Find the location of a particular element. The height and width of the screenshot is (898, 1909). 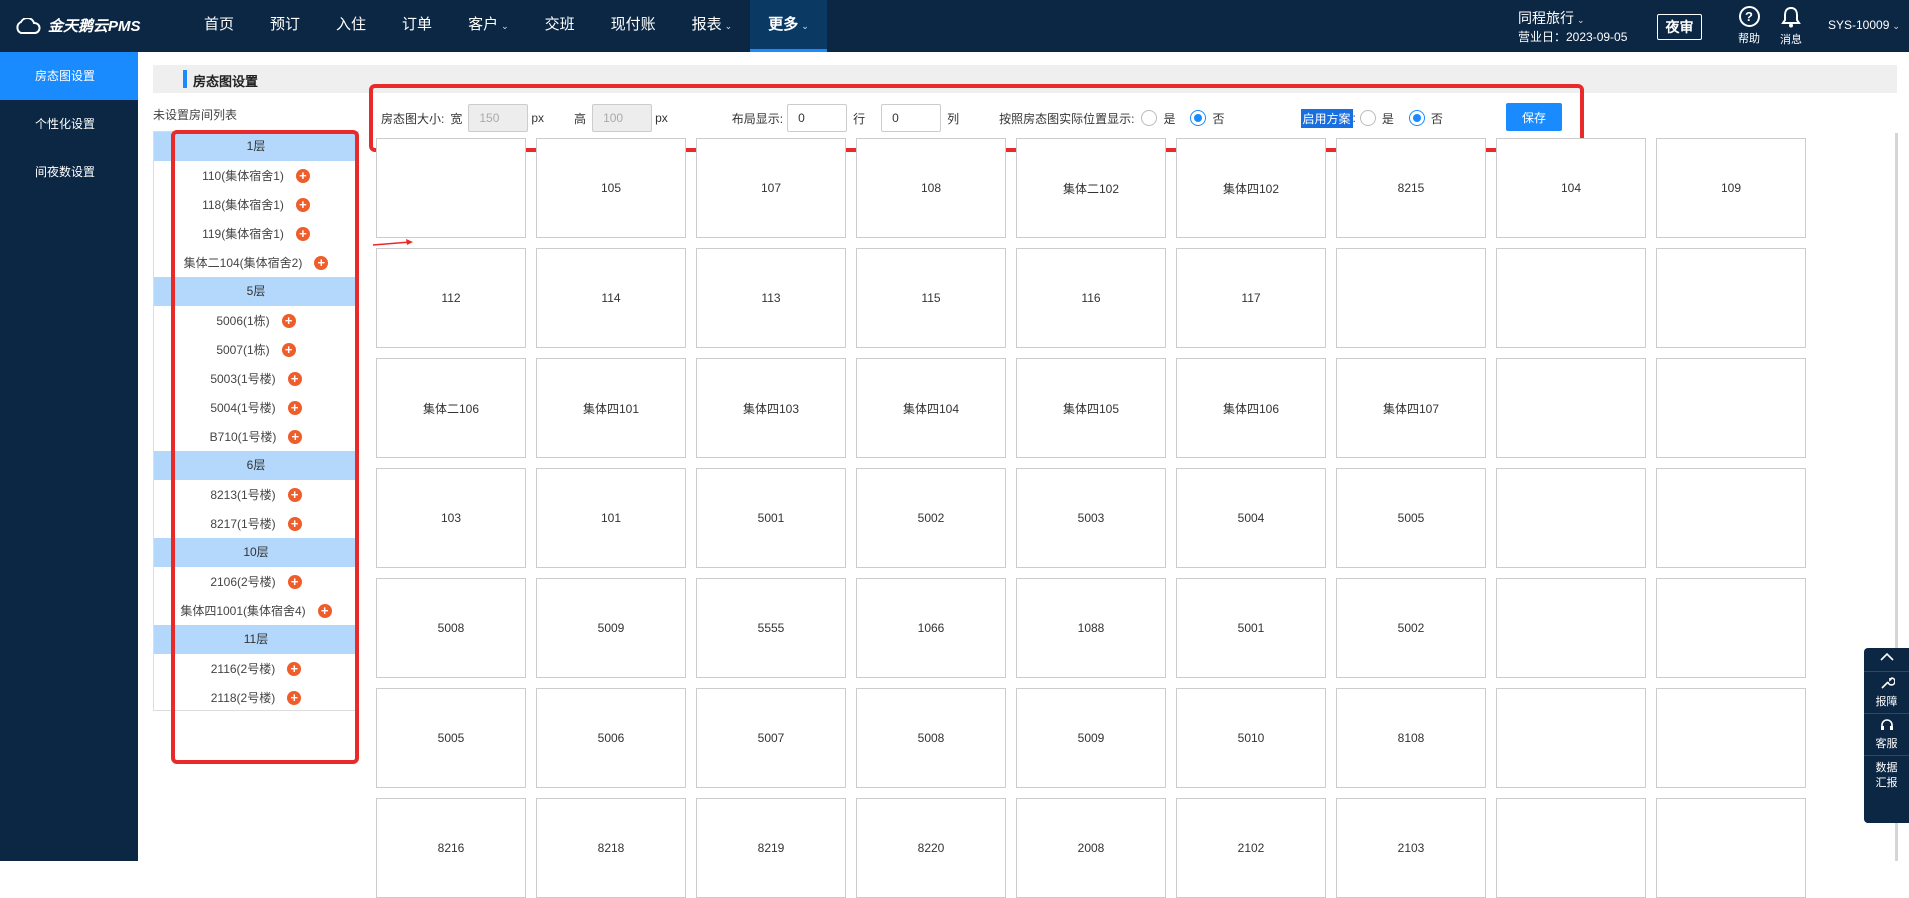

room-cell: 101 is located at coordinates (611, 518).